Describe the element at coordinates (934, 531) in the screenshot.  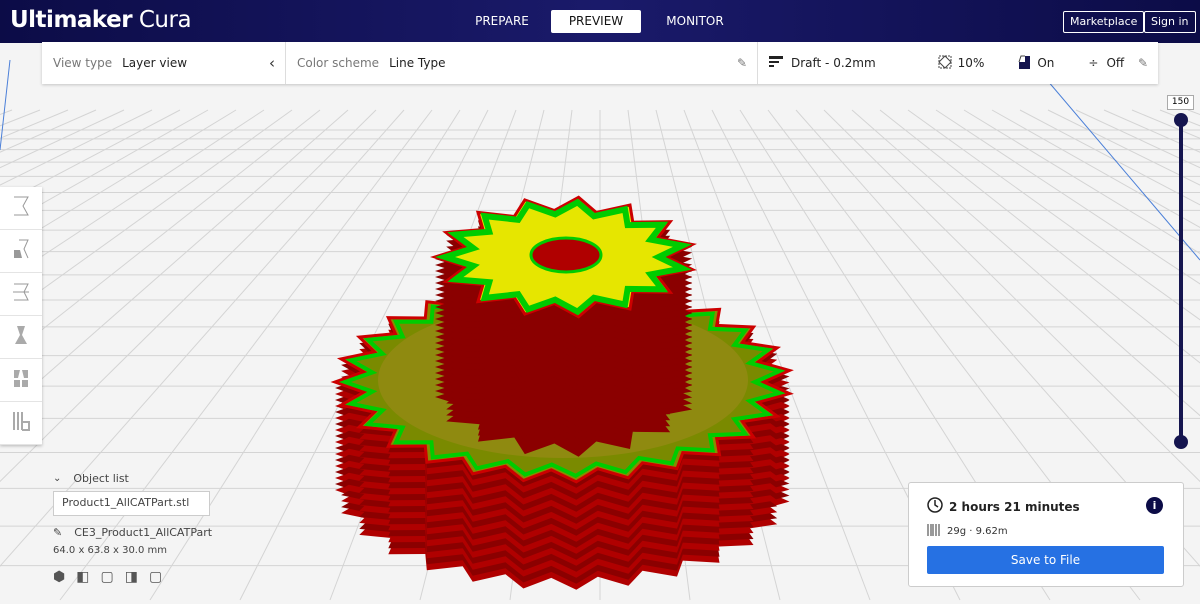
I see `material-icon` at that location.